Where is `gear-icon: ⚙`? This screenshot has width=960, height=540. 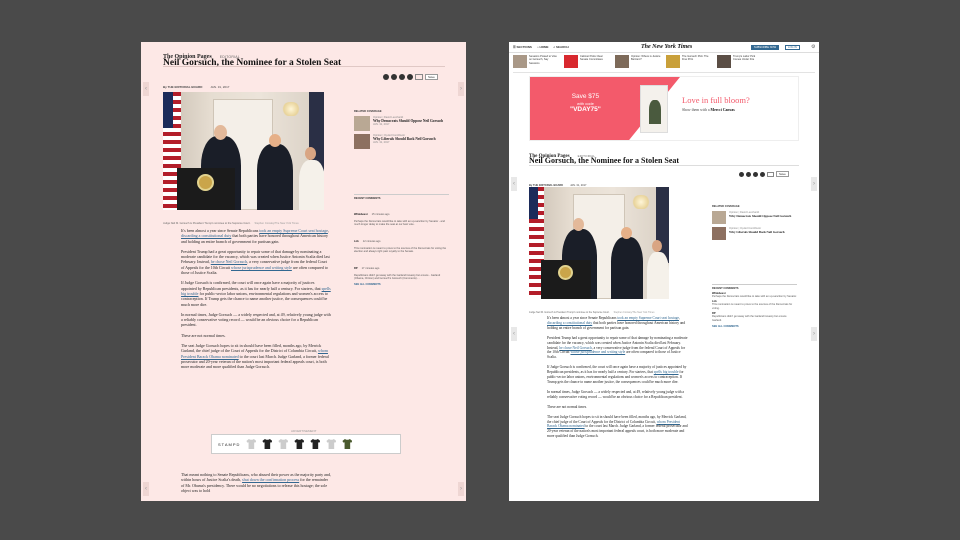 gear-icon: ⚙ is located at coordinates (813, 47).